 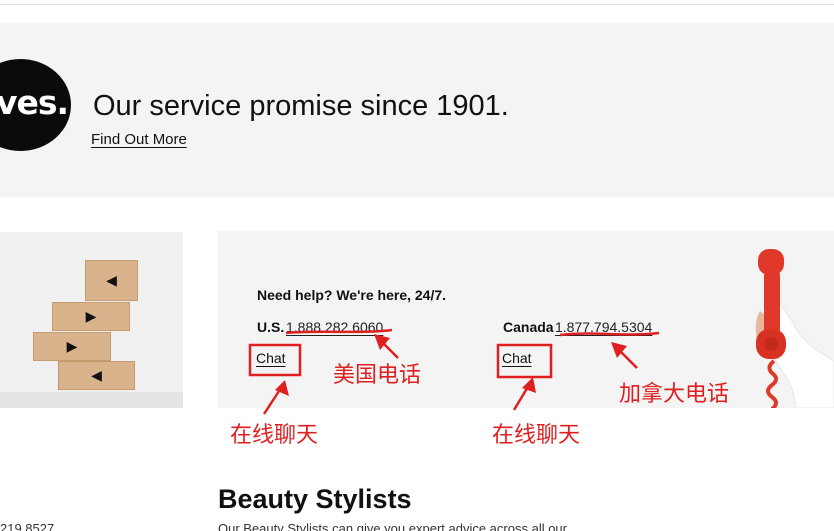 I want to click on chat-canada-link: Chat, so click(x=517, y=358).